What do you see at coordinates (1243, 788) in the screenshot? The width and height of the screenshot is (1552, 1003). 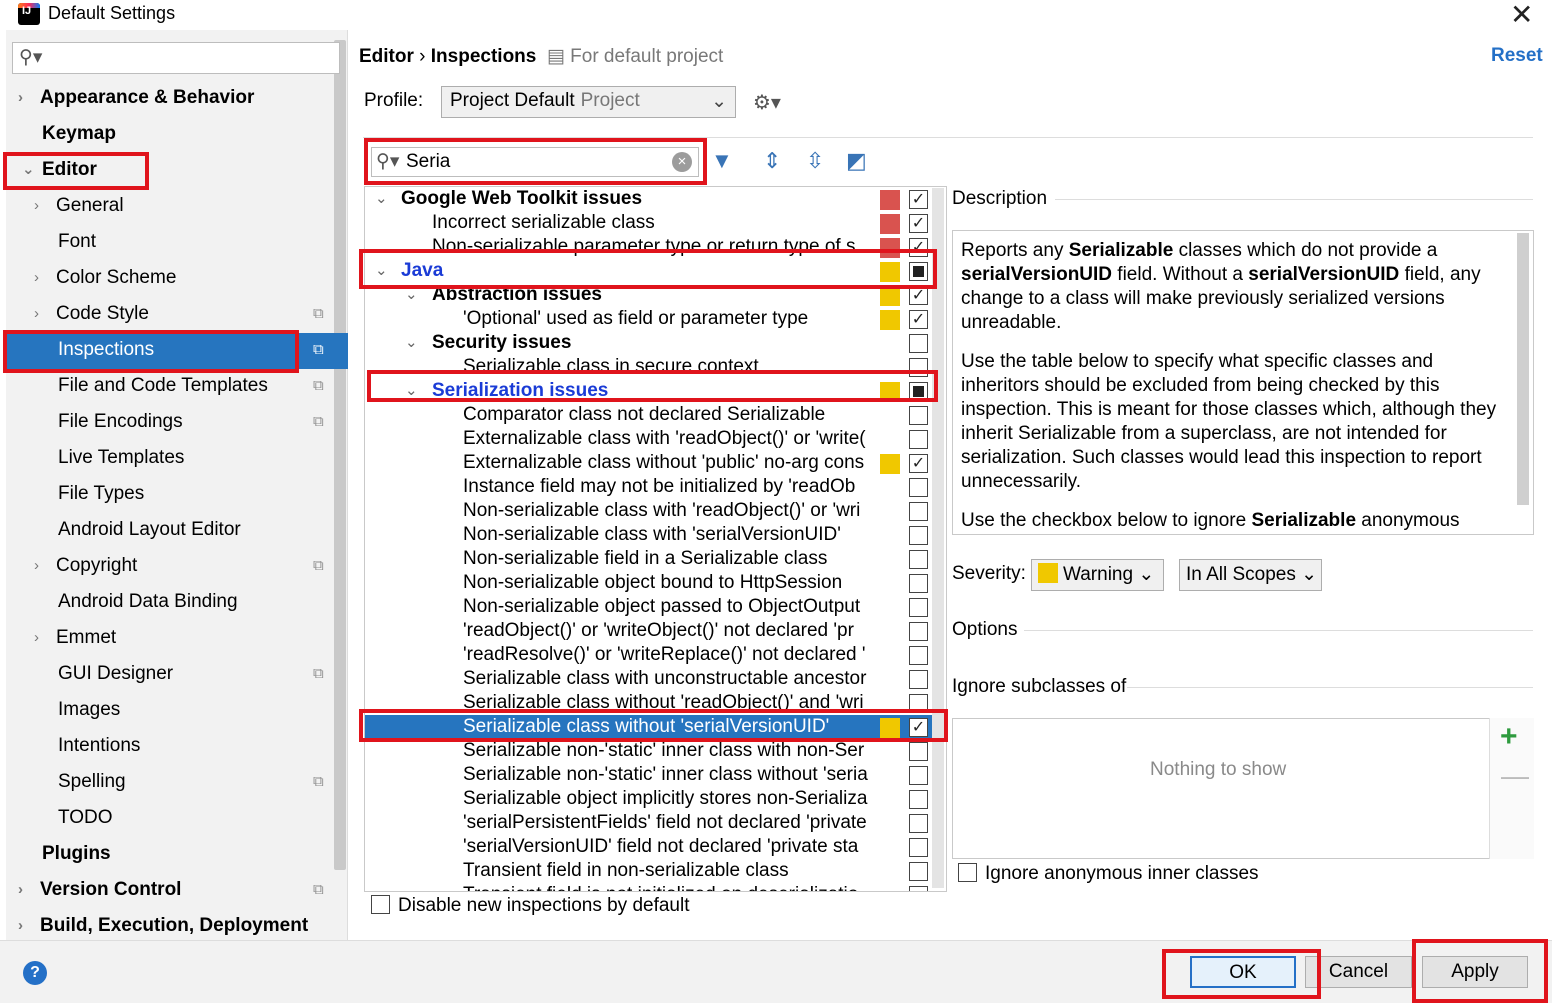 I see `ignore-subclasses-list` at bounding box center [1243, 788].